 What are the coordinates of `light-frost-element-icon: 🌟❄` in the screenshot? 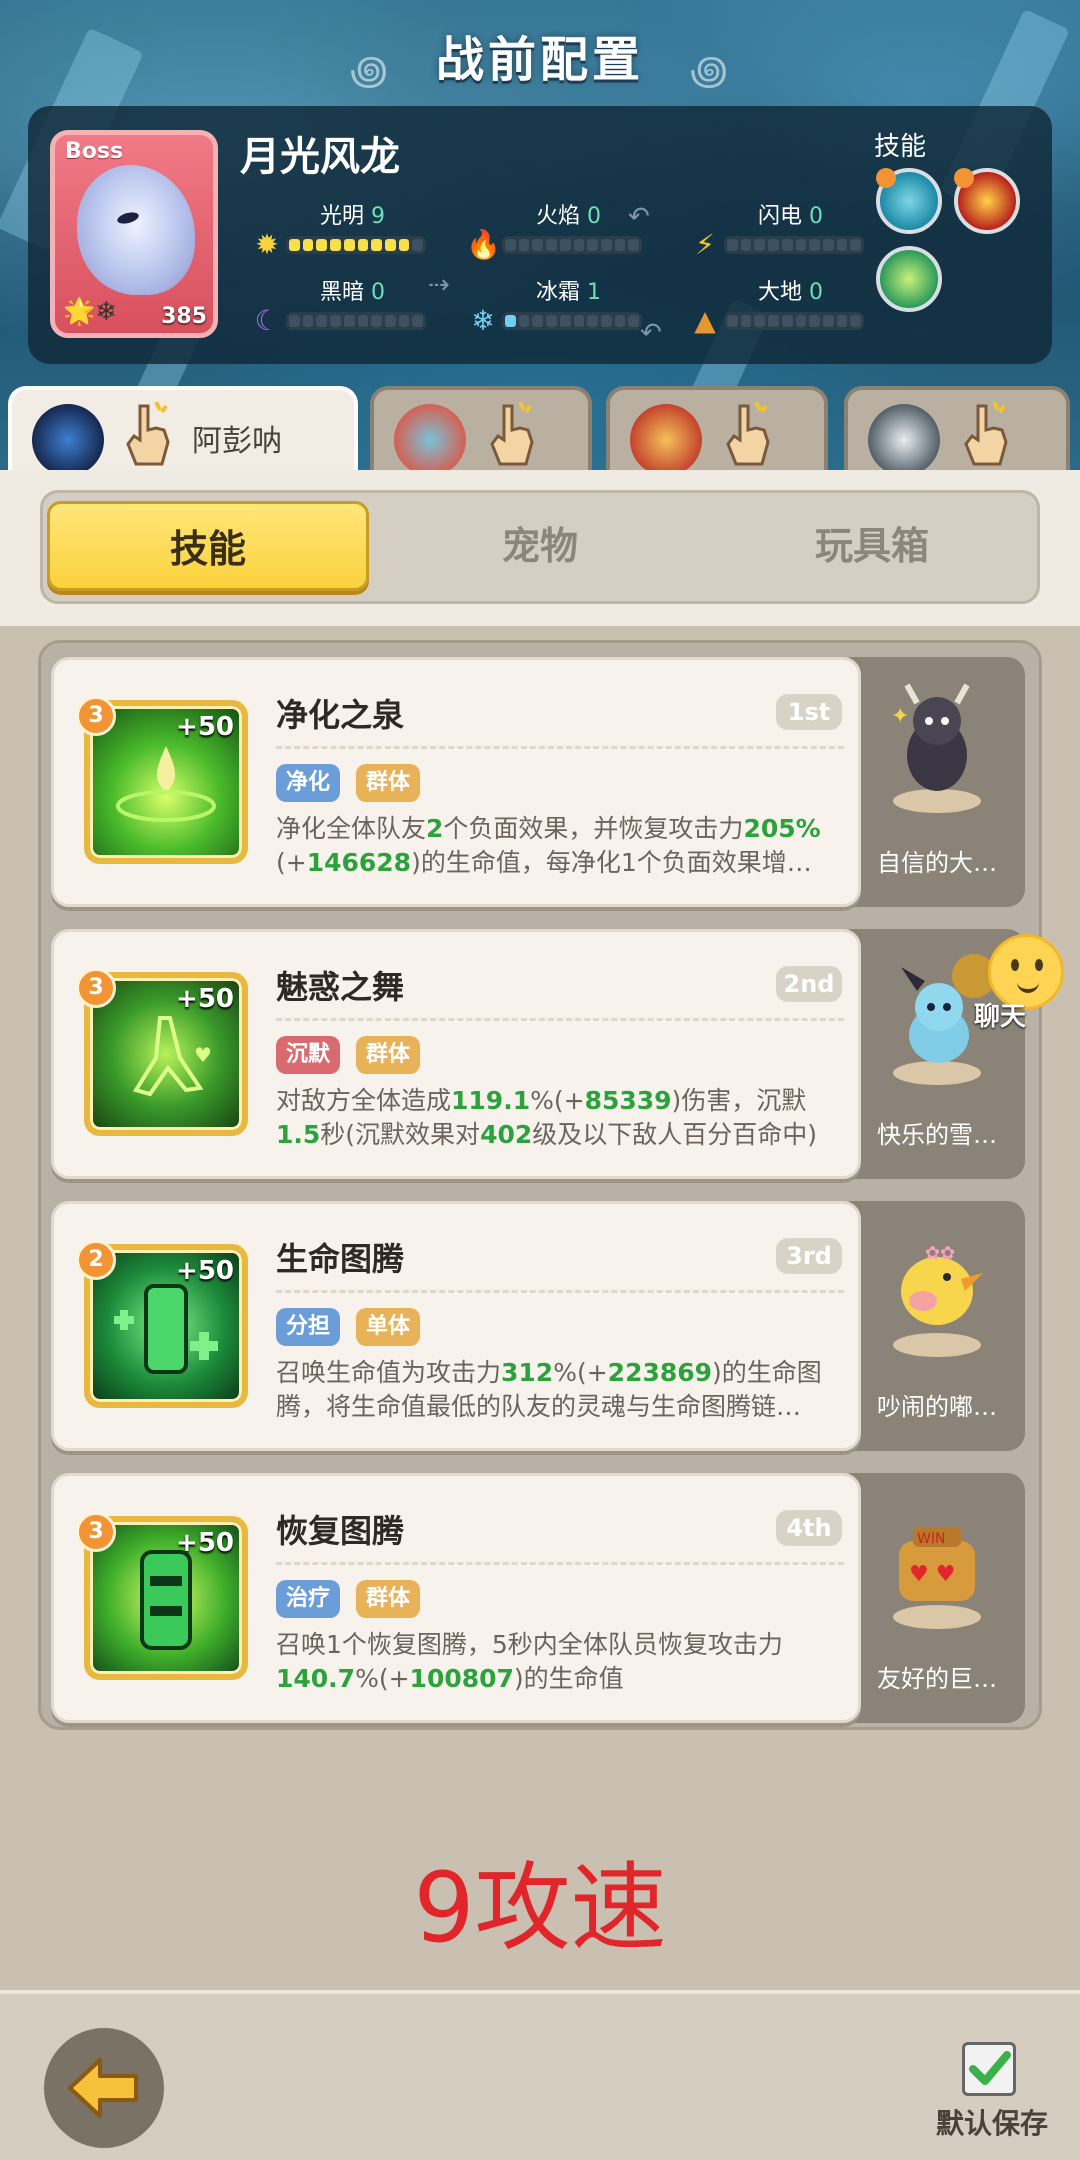 It's located at (90, 312).